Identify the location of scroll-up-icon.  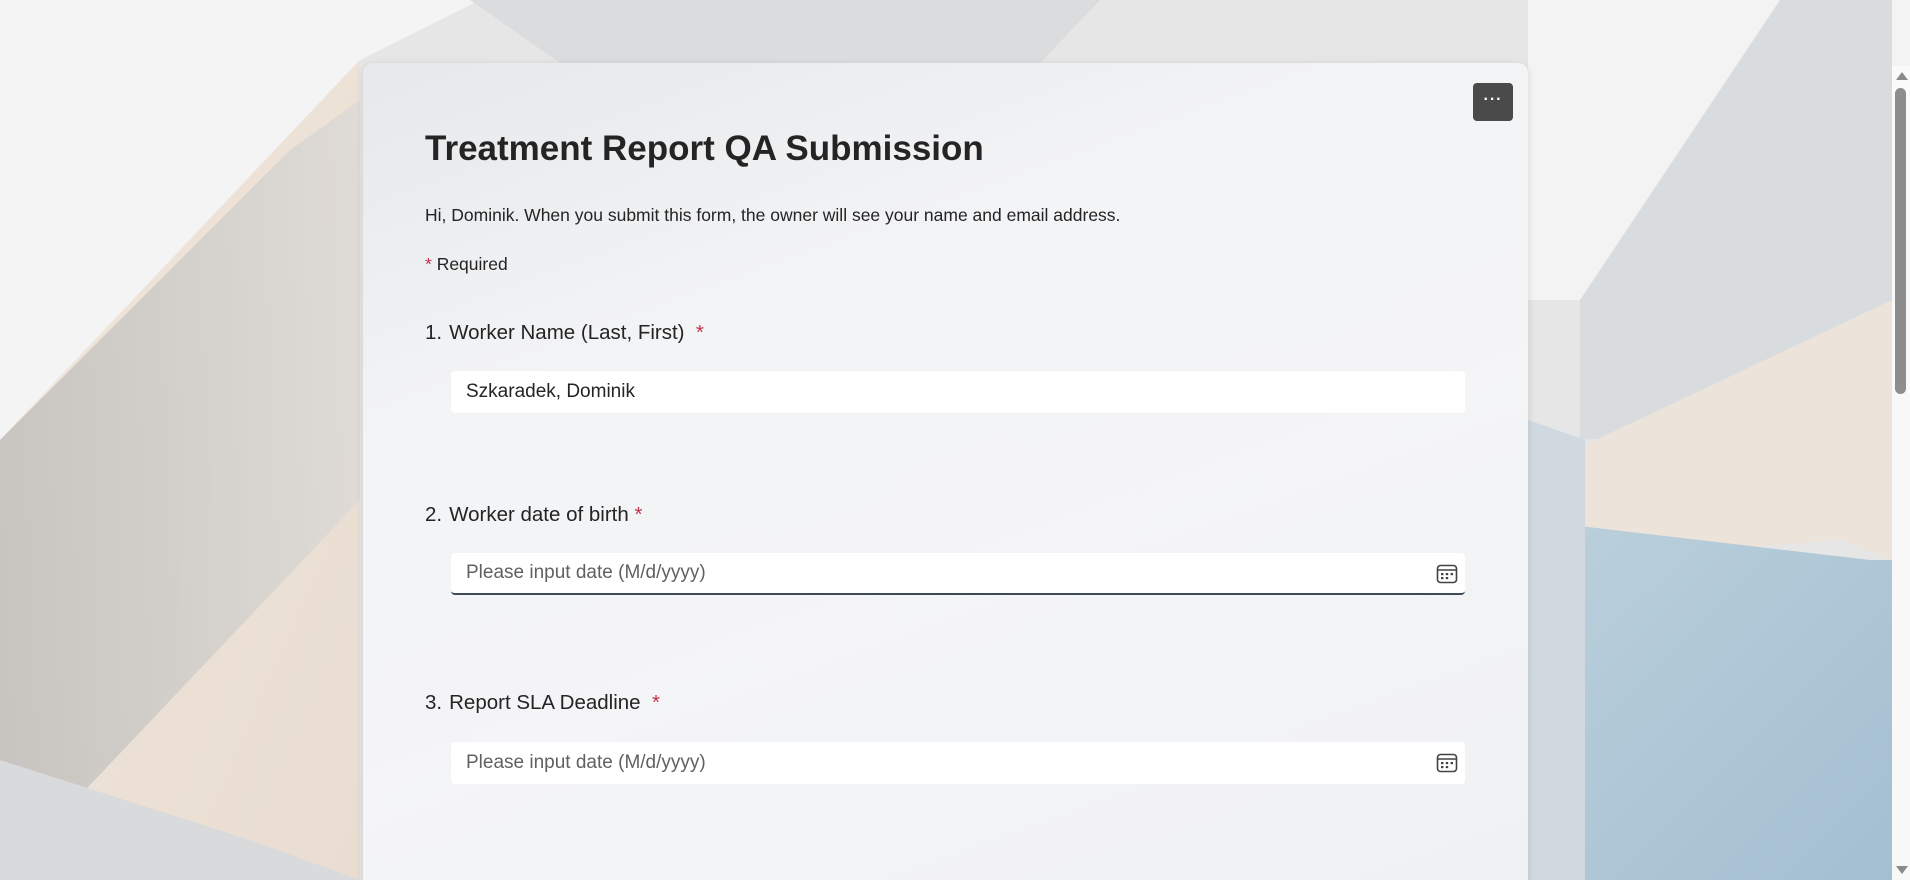
(1902, 76).